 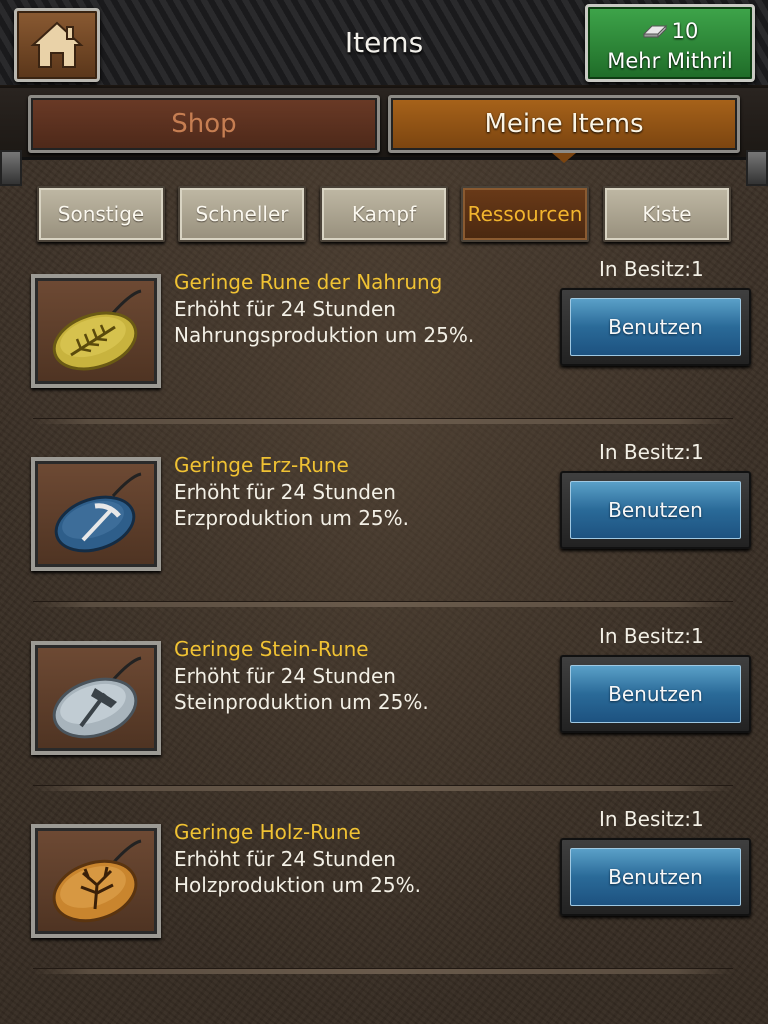 I want to click on subtab-kiste: Kiste, so click(x=667, y=214).